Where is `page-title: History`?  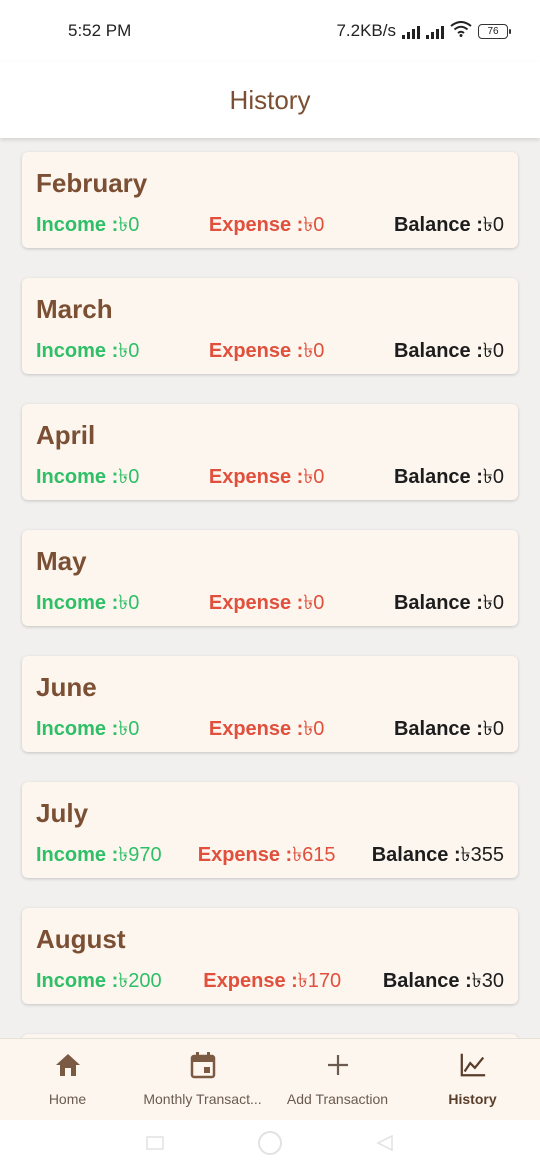
page-title: History is located at coordinates (270, 99).